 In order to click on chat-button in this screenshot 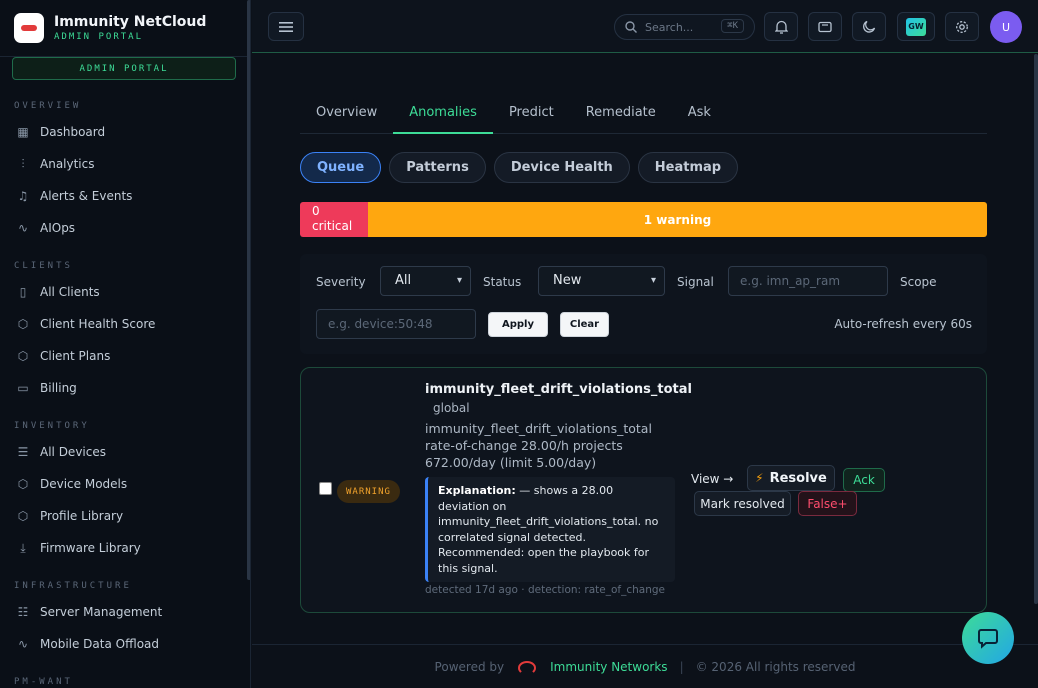, I will do `click(988, 638)`.